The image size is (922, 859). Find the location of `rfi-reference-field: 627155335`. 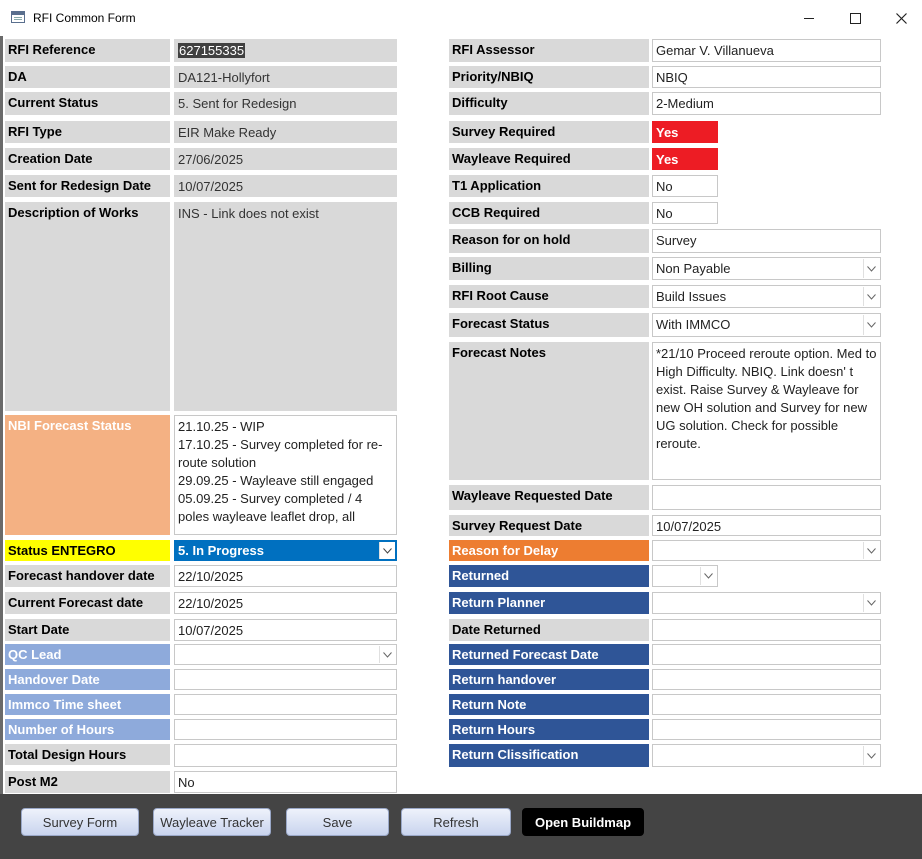

rfi-reference-field: 627155335 is located at coordinates (285, 50).